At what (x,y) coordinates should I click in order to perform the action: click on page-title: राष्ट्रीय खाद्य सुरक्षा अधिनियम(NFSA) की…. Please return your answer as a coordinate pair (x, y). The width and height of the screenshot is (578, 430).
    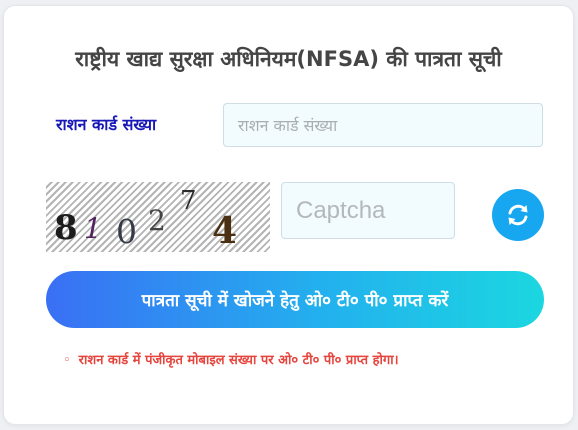
    Looking at the image, I should click on (288, 59).